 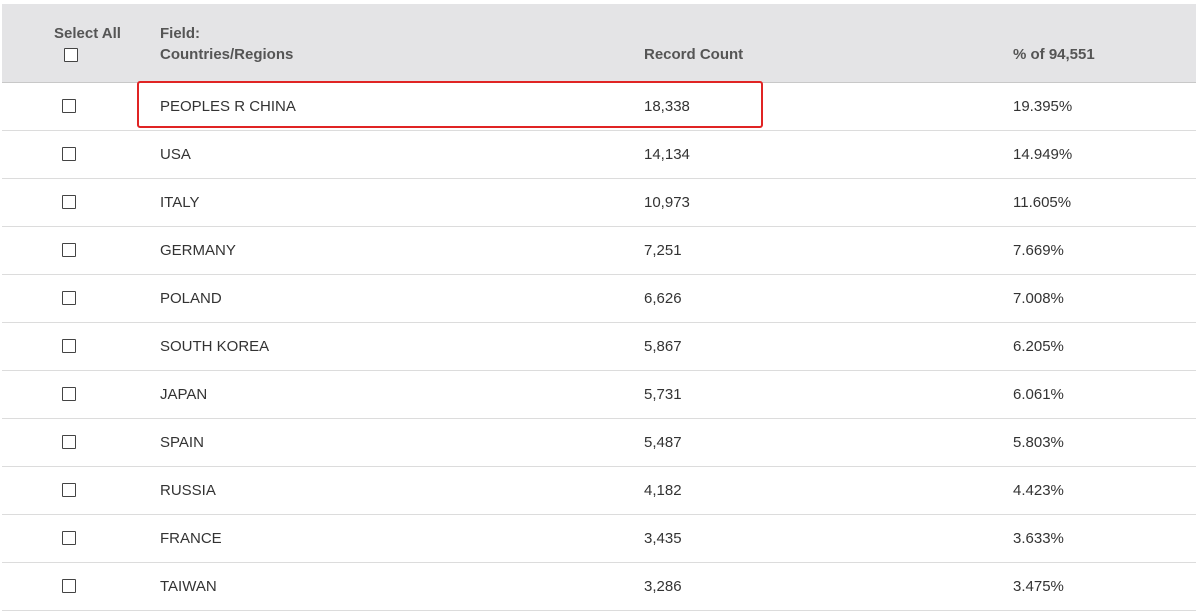 I want to click on table-row: RUSSIA 4,182 4.423%, so click(x=599, y=491).